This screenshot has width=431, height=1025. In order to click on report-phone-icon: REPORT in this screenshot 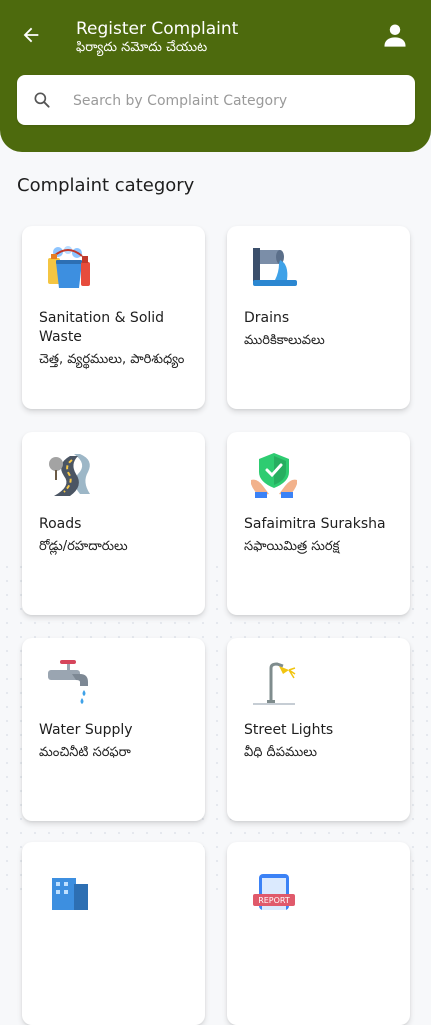, I will do `click(274, 892)`.